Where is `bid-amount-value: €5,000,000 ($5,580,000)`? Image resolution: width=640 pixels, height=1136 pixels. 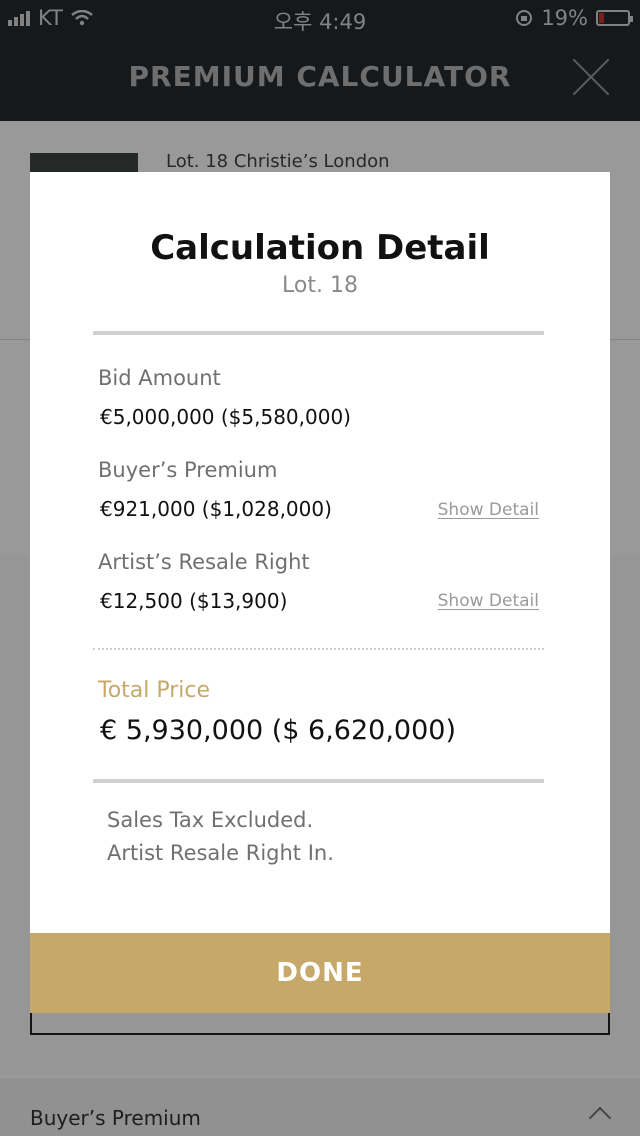 bid-amount-value: €5,000,000 ($5,580,000) is located at coordinates (225, 417).